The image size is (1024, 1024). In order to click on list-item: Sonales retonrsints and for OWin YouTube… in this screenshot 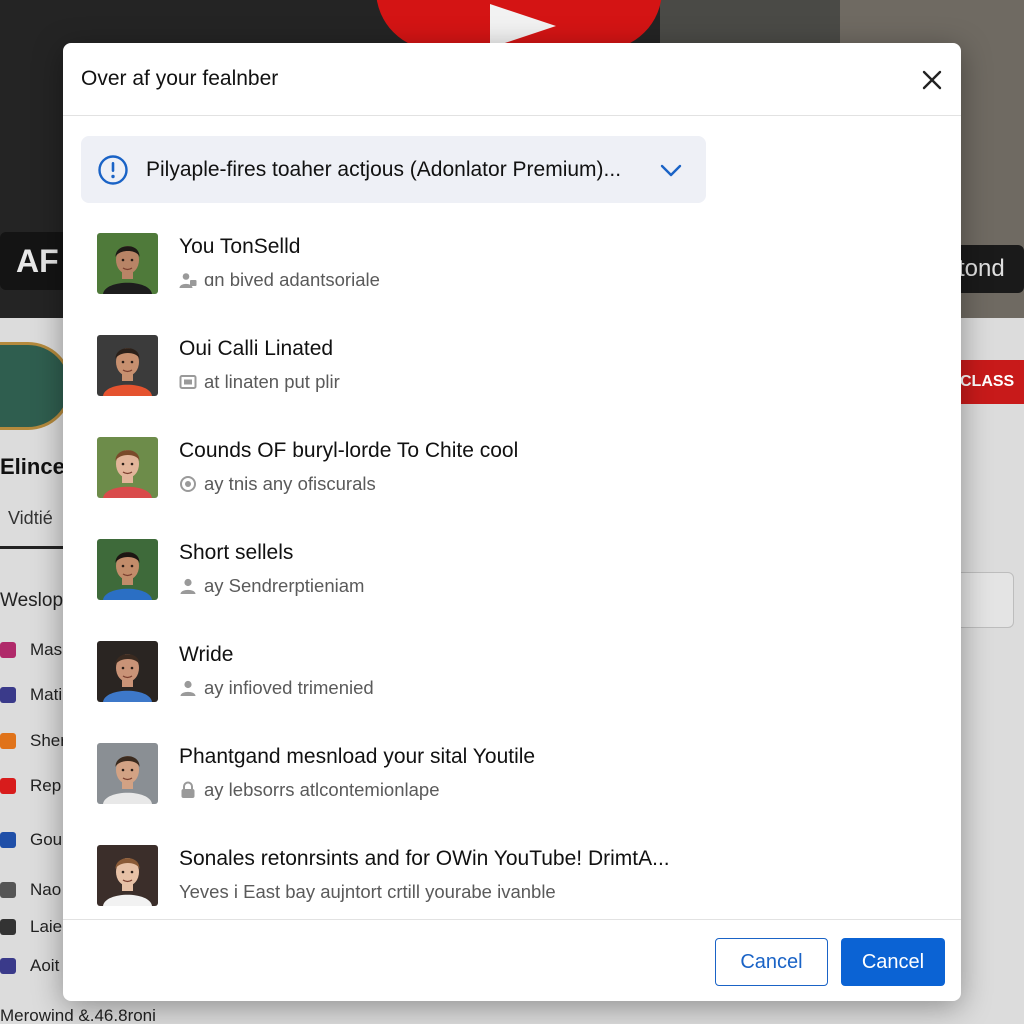, I will do `click(512, 876)`.